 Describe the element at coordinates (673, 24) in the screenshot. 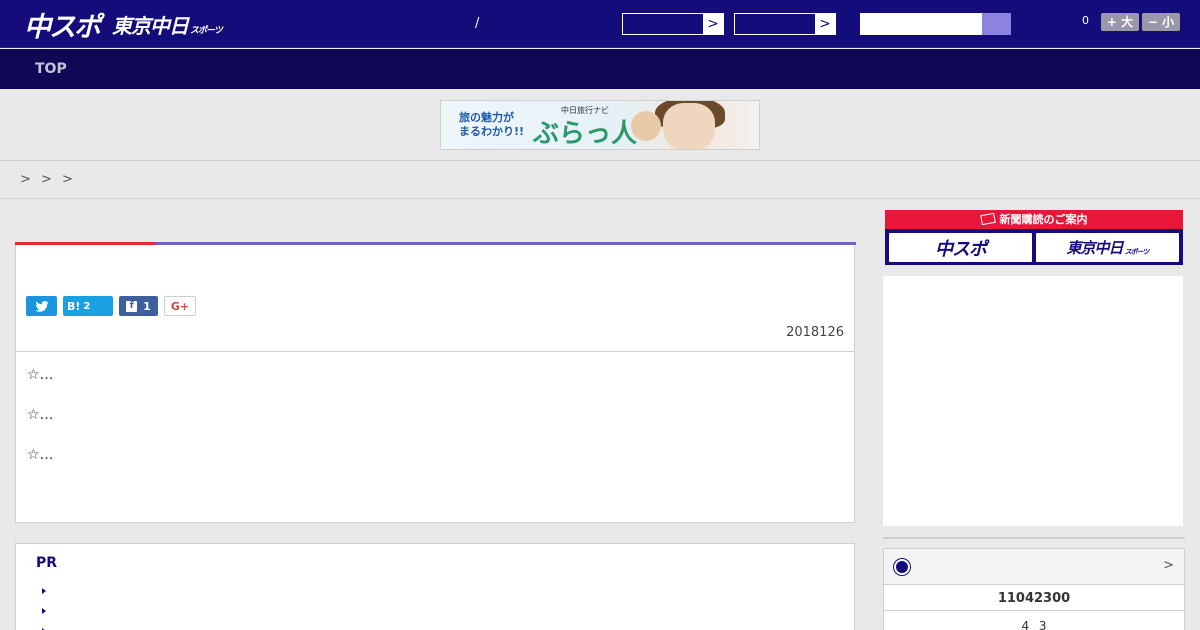

I see `category-select-1: >` at that location.